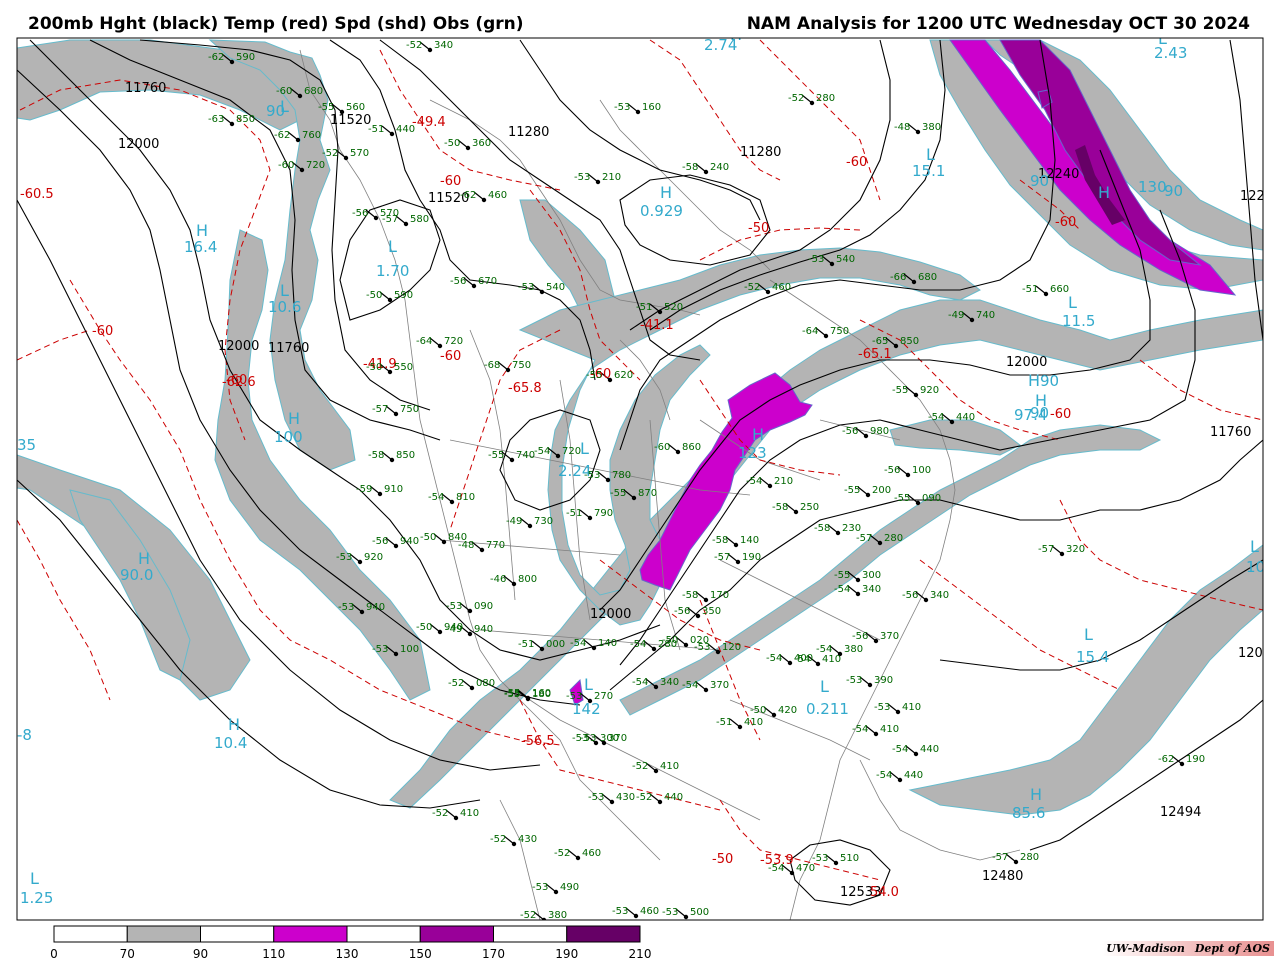 The width and height of the screenshot is (1280, 960). Describe the element at coordinates (911, 707) in the screenshot. I see `obs-height: 410` at that location.